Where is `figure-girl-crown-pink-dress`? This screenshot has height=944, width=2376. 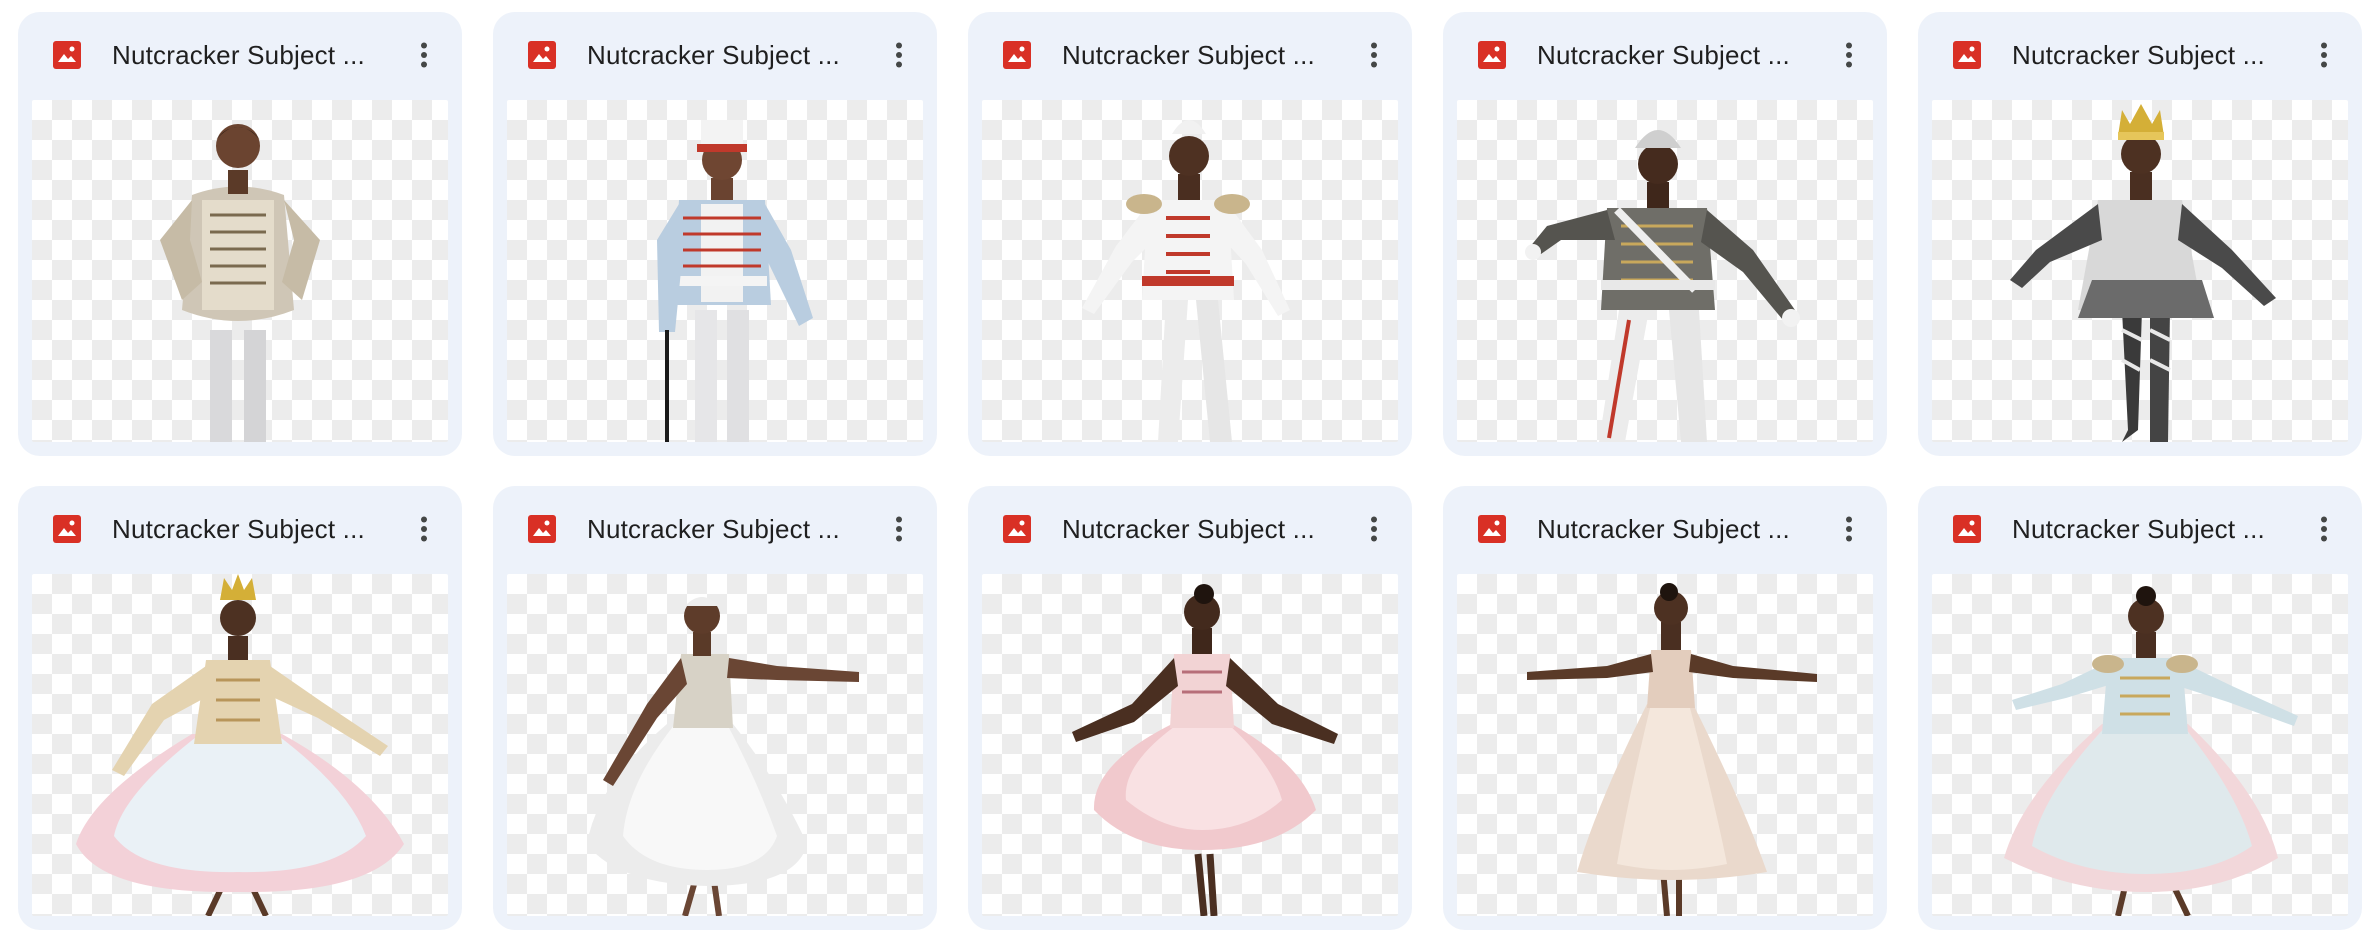 figure-girl-crown-pink-dress is located at coordinates (240, 745).